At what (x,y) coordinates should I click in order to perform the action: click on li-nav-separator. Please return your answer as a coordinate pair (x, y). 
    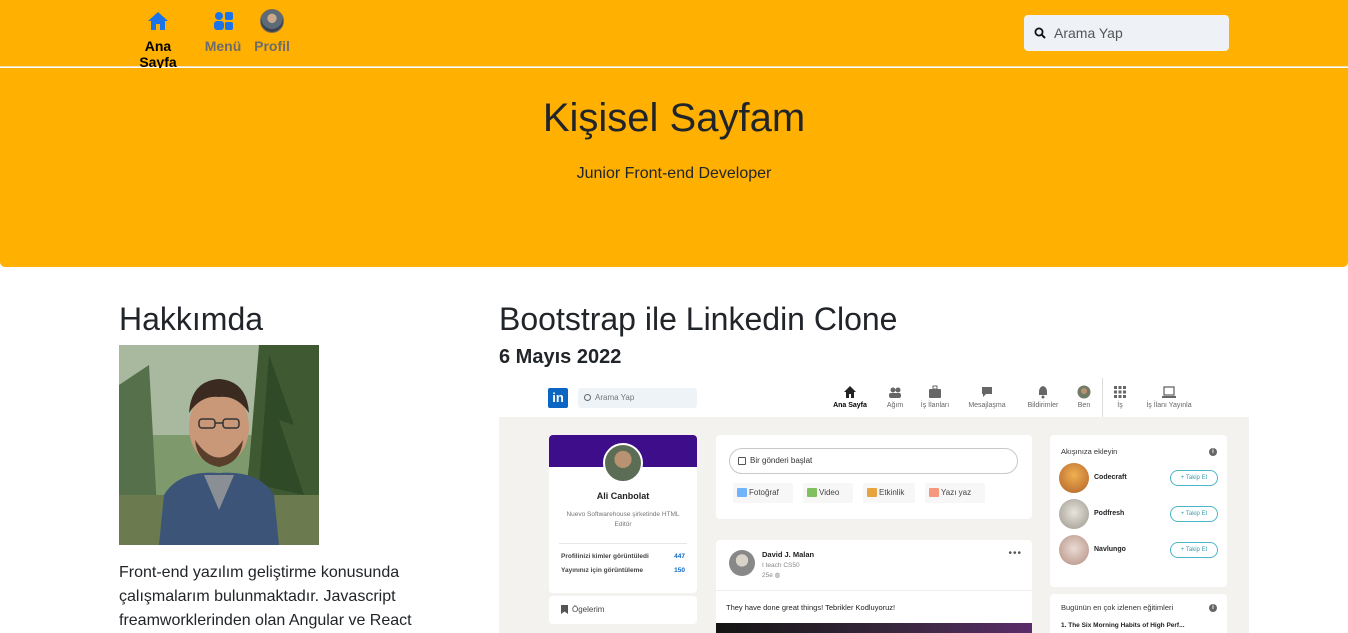
    Looking at the image, I should click on (1102, 397).